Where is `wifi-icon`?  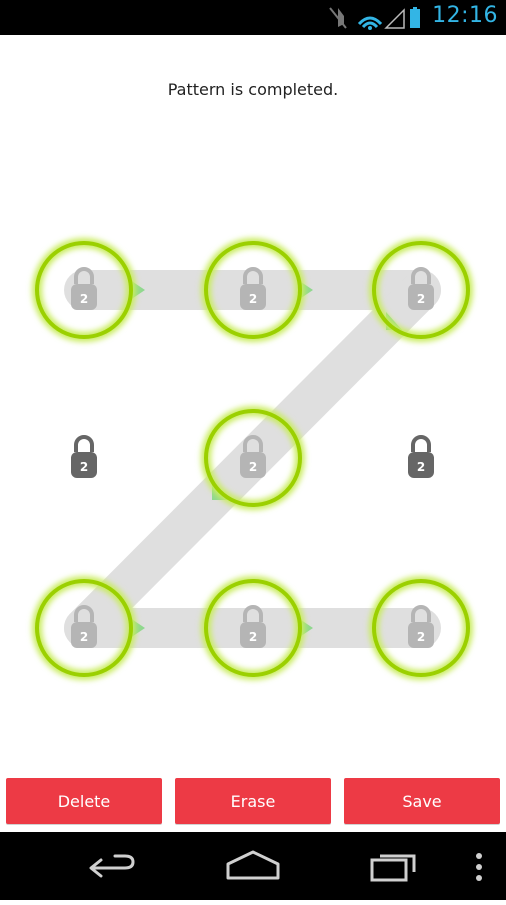
wifi-icon is located at coordinates (370, 23).